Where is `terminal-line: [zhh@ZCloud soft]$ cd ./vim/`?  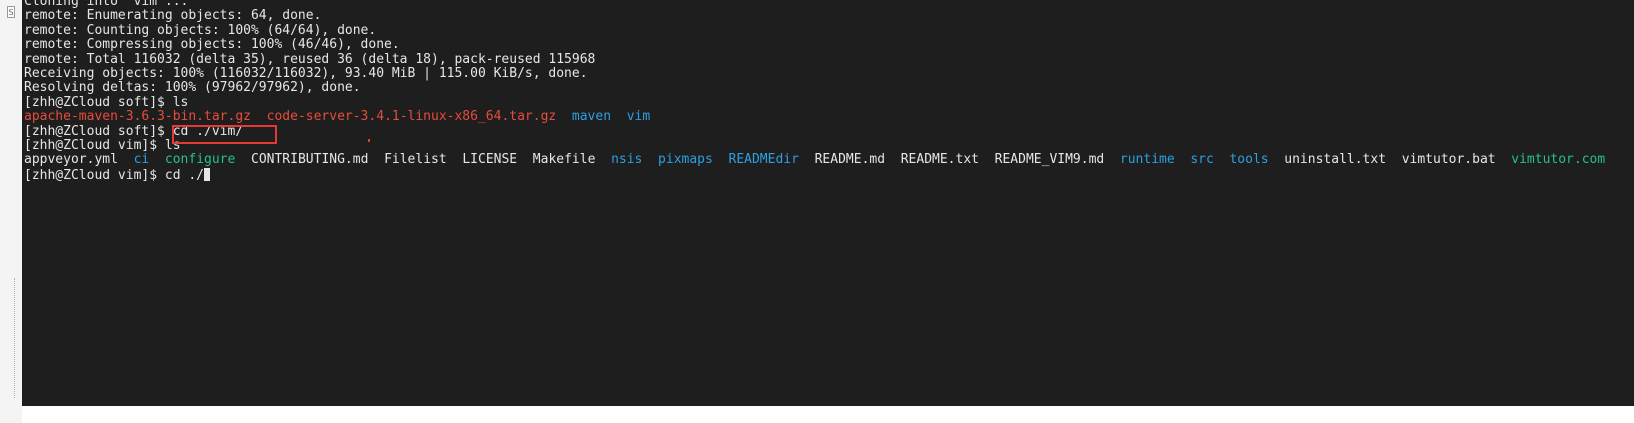 terminal-line: [zhh@ZCloud soft]$ cd ./vim/ is located at coordinates (814, 131).